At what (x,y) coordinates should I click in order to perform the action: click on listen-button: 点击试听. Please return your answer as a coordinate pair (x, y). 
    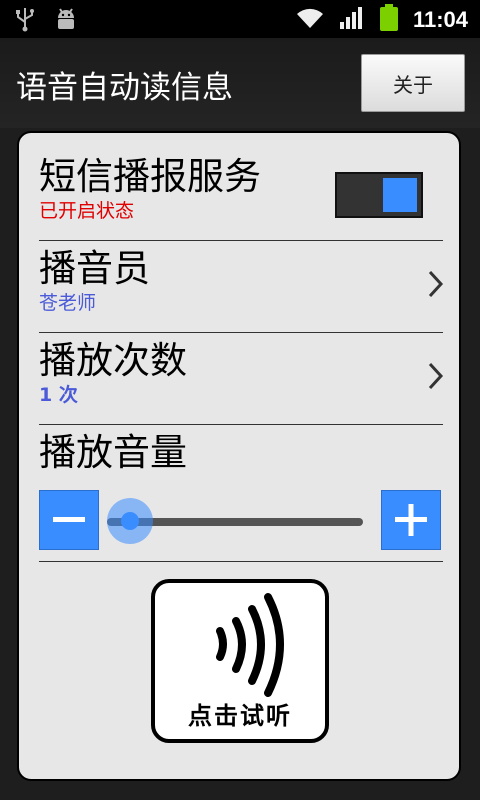
    Looking at the image, I should click on (240, 661).